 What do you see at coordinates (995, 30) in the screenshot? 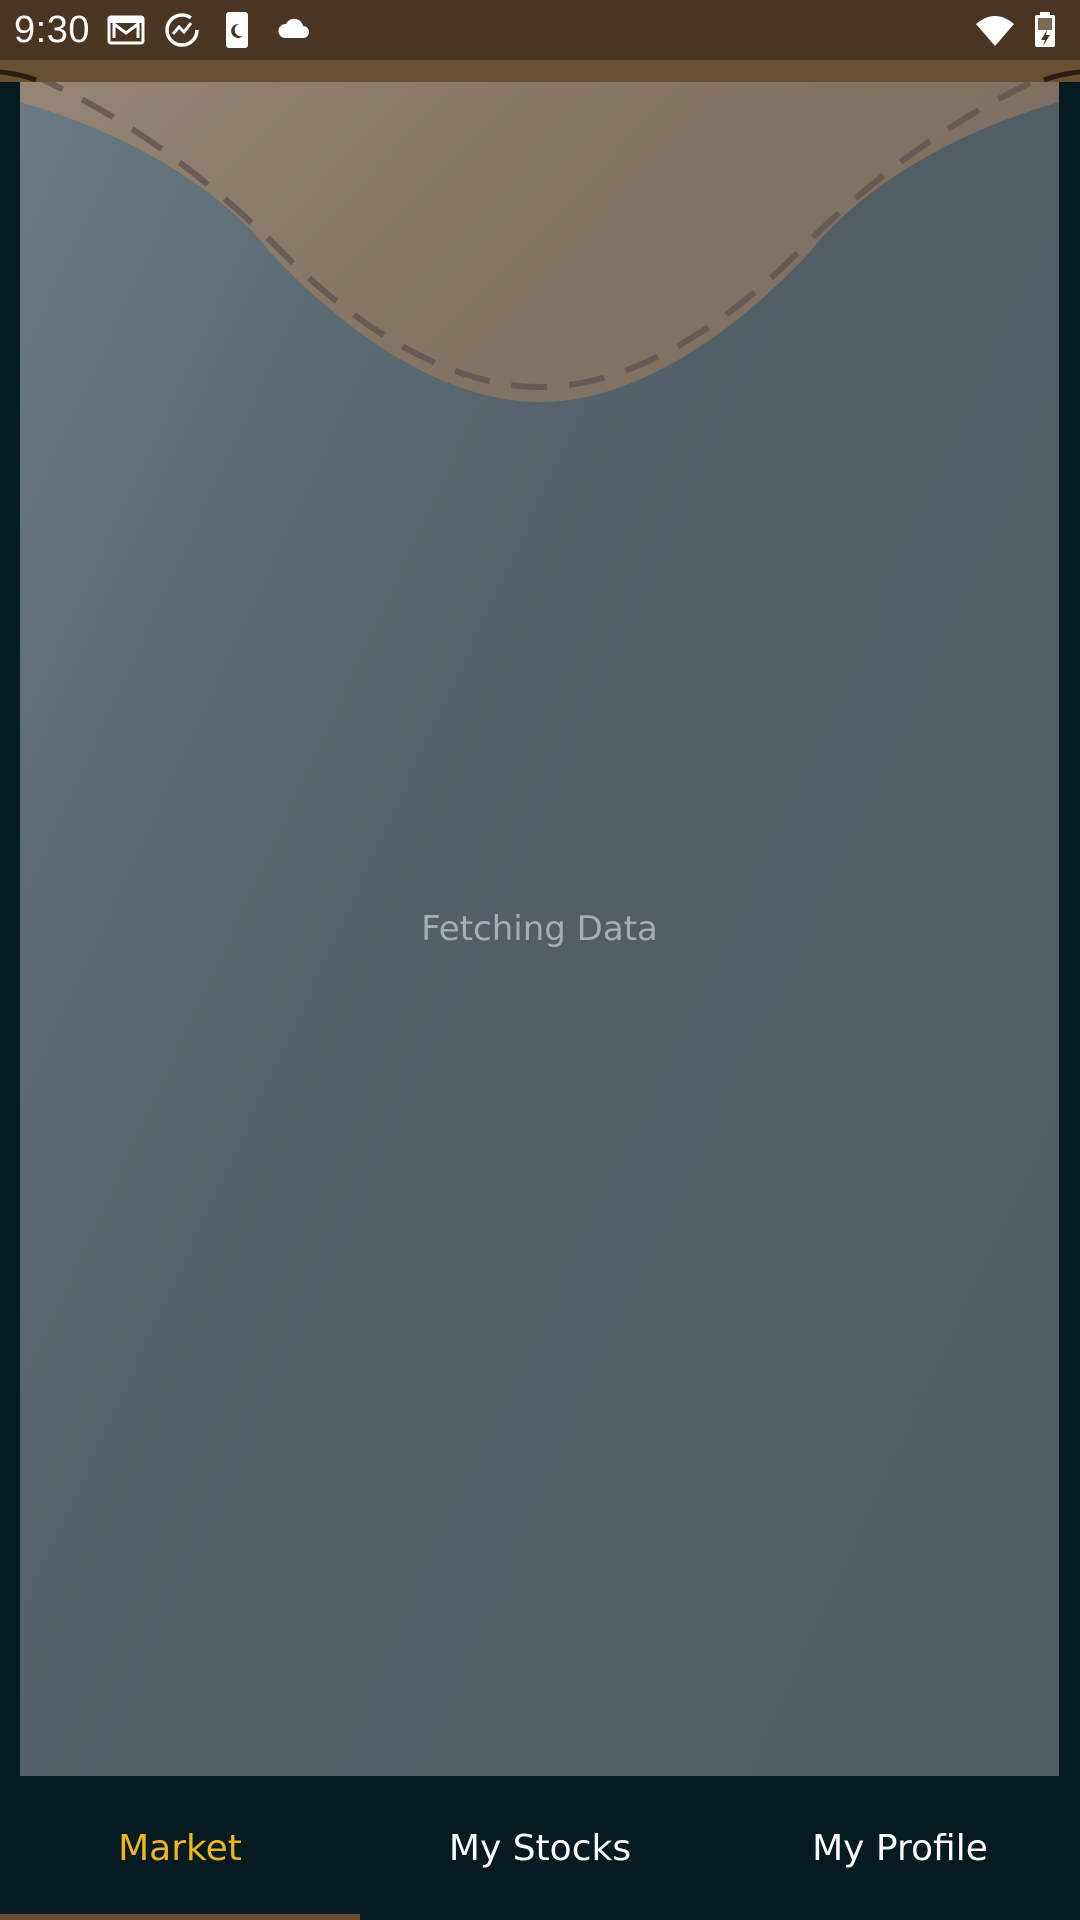
I see `wifi-icon` at bounding box center [995, 30].